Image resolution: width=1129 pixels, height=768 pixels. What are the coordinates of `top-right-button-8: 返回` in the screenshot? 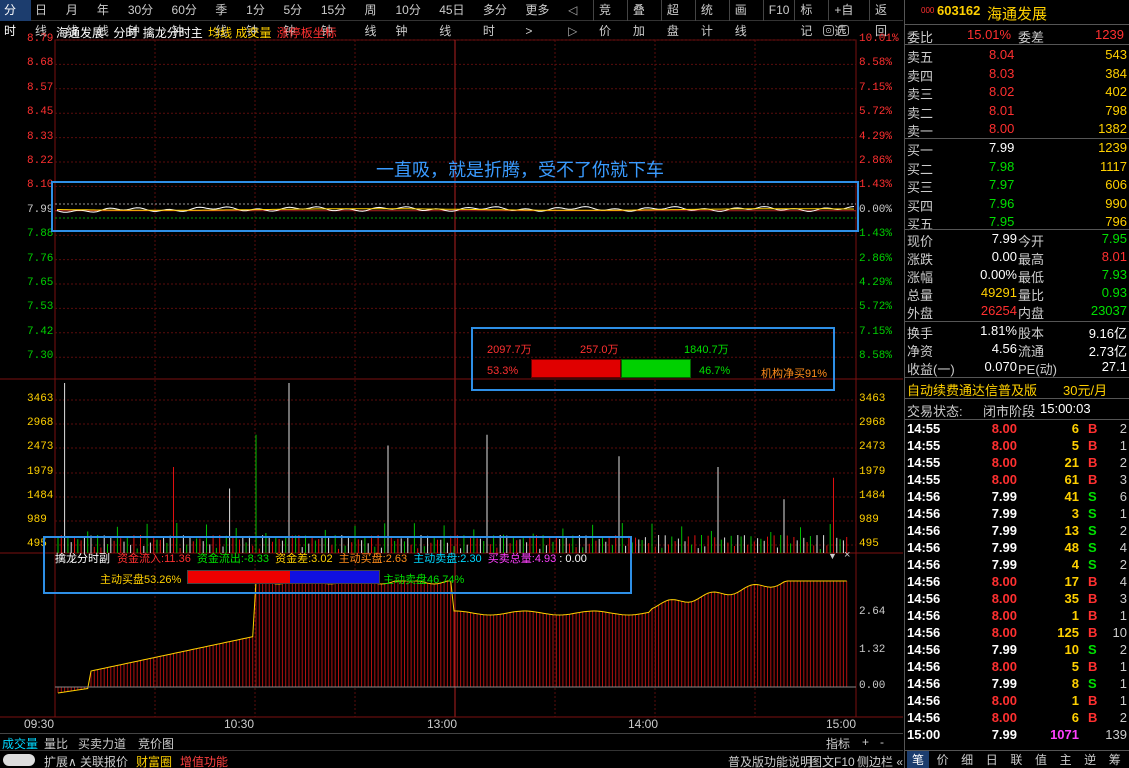 It's located at (886, 19).